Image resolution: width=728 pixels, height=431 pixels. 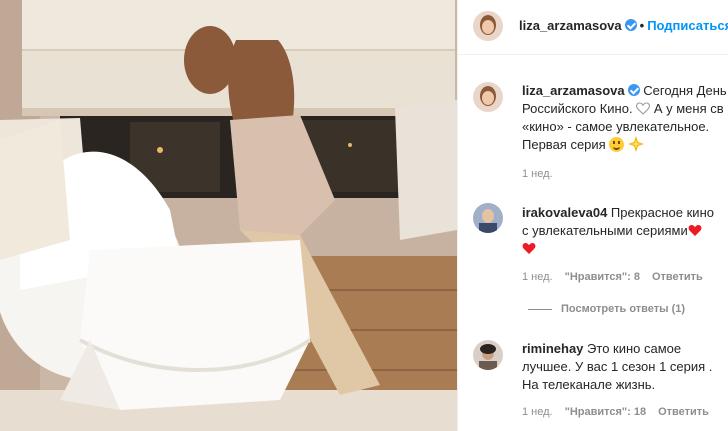 What do you see at coordinates (605, 230) in the screenshot?
I see `comment-1-text-part-2: с увлекательными сериями` at bounding box center [605, 230].